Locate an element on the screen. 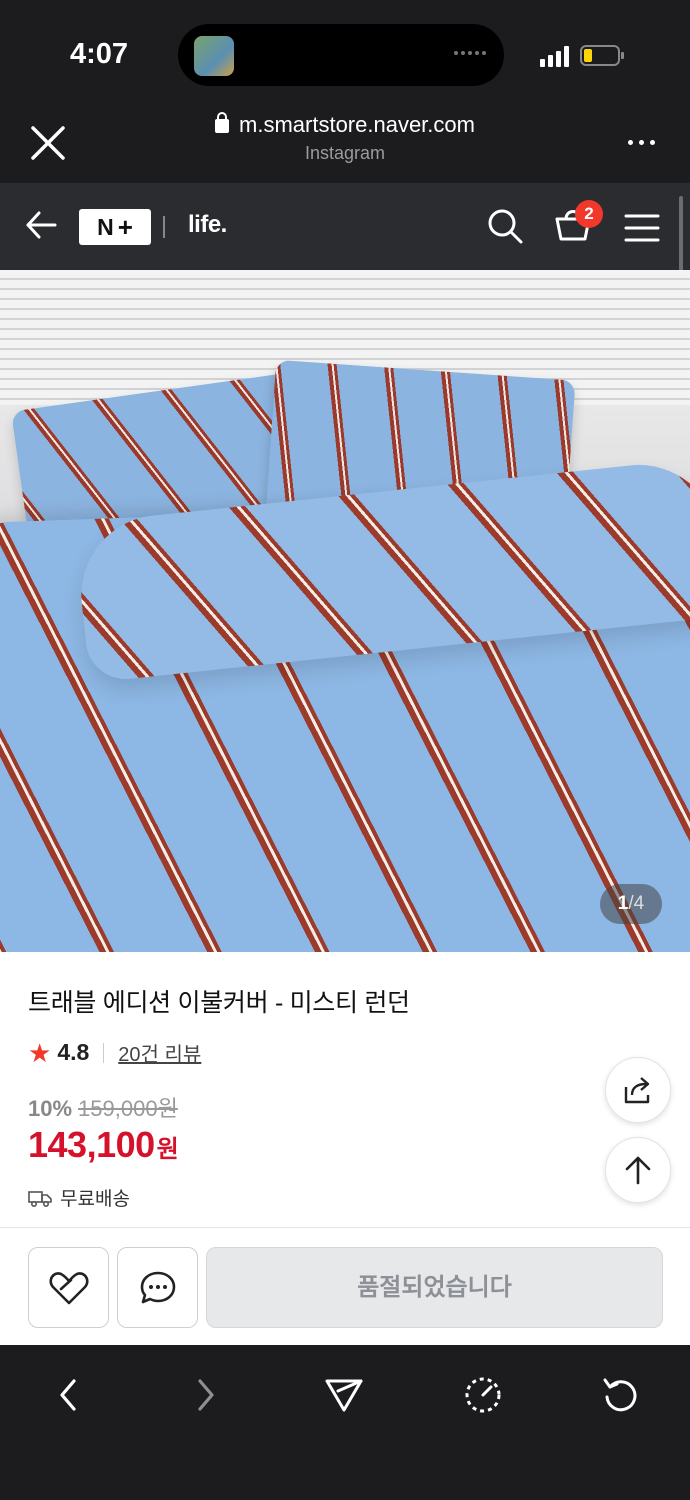 This screenshot has width=690, height=1500. chat-icon is located at coordinates (157, 1287).